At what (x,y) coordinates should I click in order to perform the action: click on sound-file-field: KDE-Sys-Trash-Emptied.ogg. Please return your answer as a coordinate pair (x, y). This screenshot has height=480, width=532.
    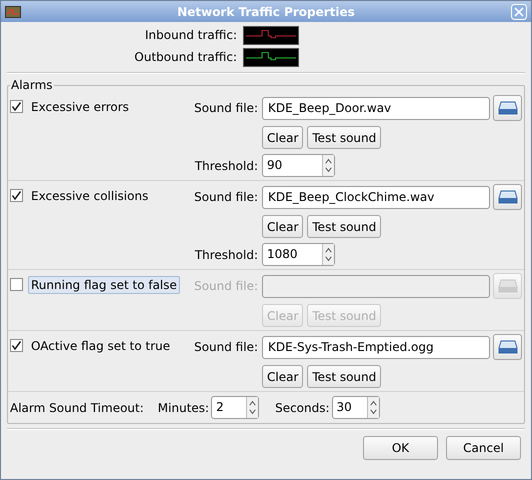
    Looking at the image, I should click on (376, 347).